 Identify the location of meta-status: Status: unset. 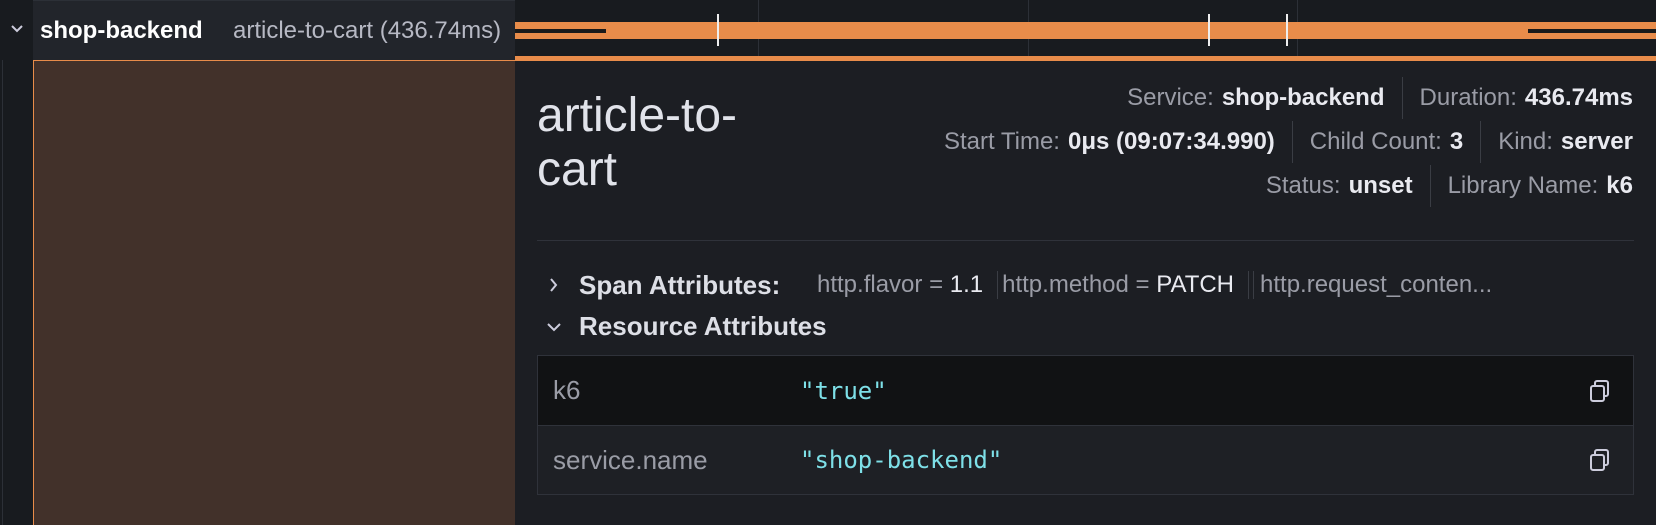
(1339, 185).